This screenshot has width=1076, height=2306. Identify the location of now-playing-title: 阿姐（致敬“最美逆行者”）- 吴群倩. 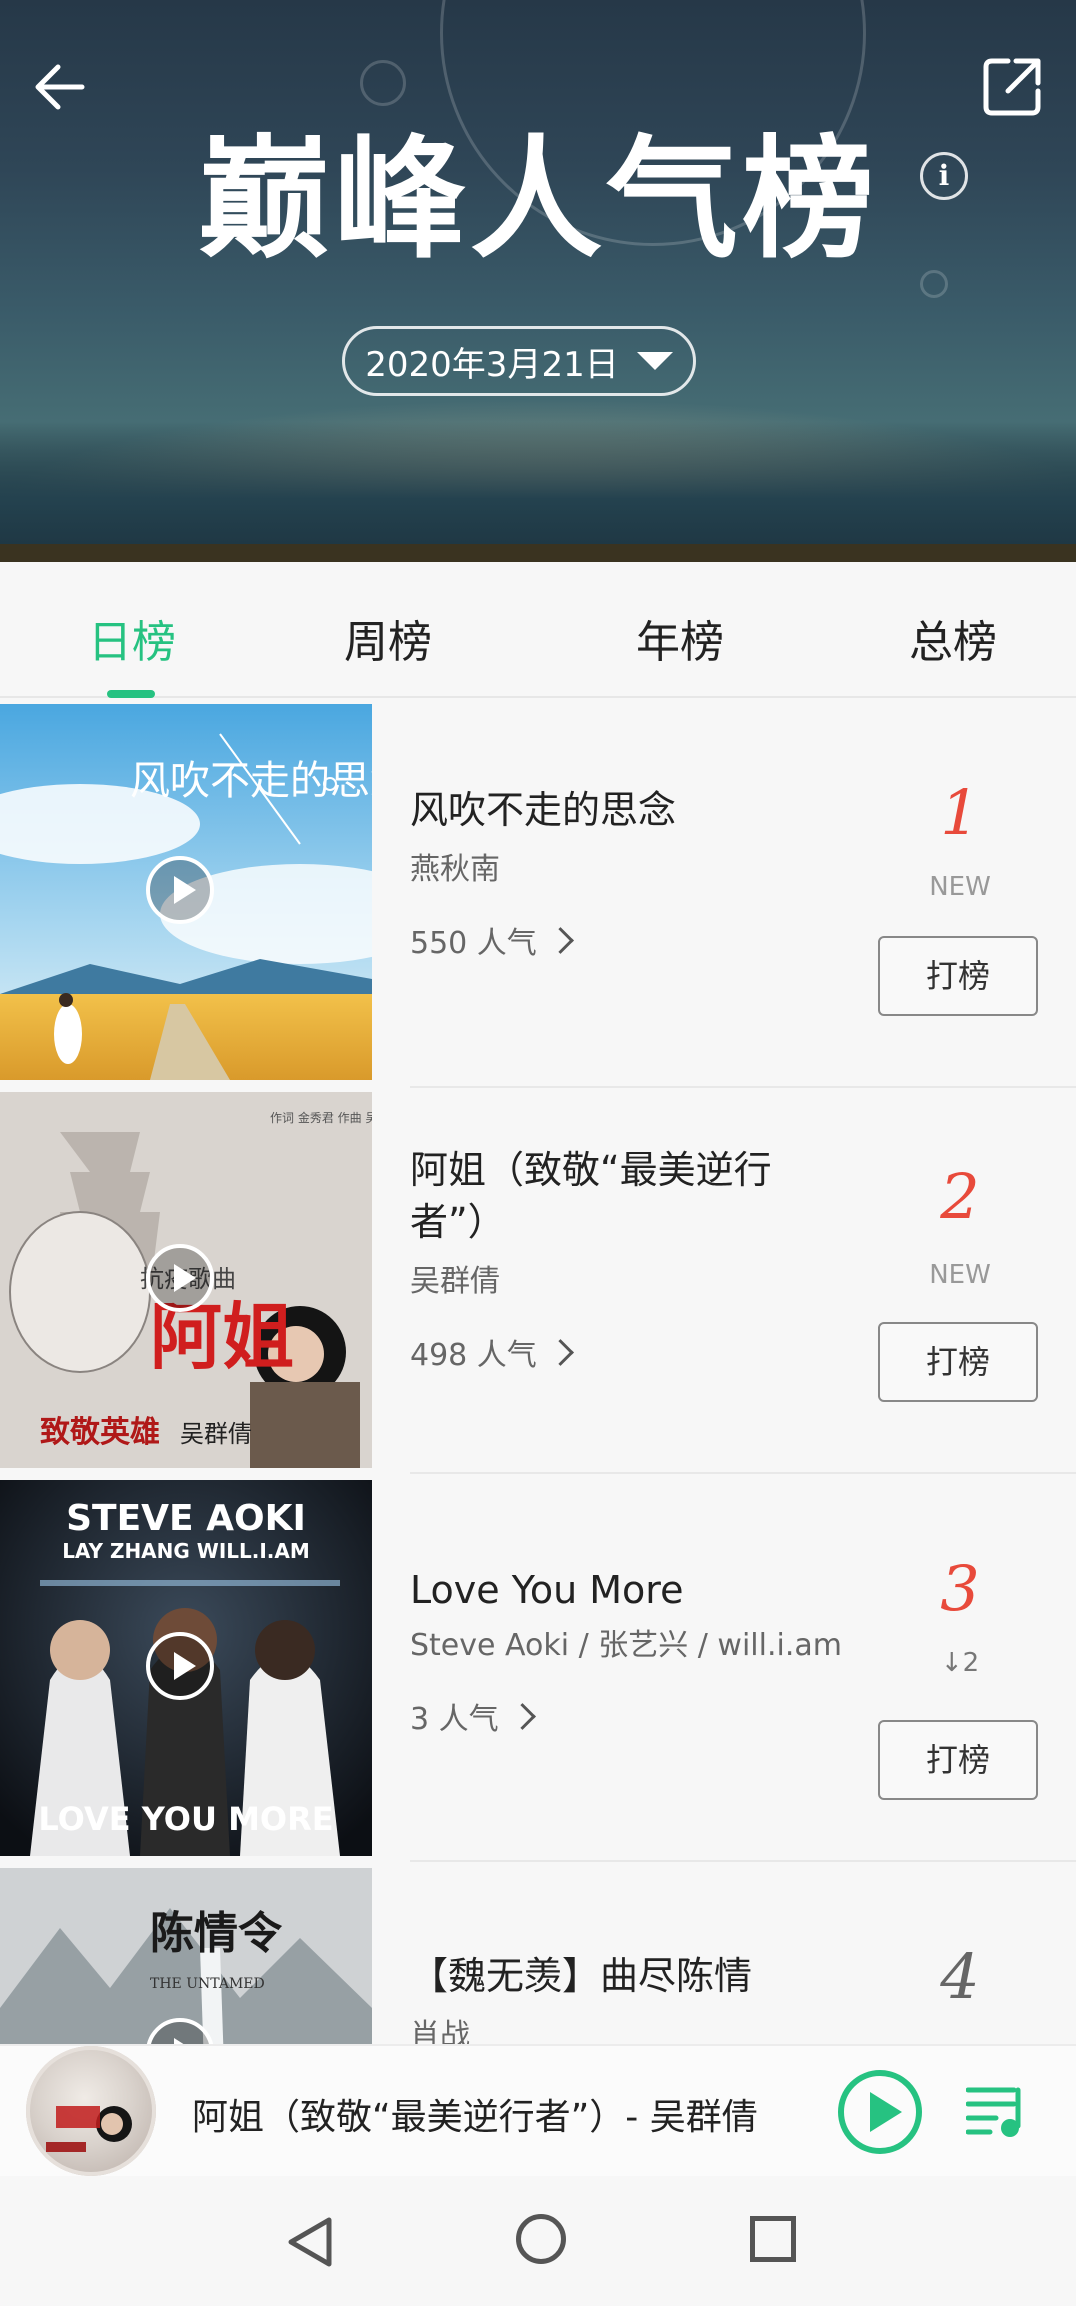
(475, 2117).